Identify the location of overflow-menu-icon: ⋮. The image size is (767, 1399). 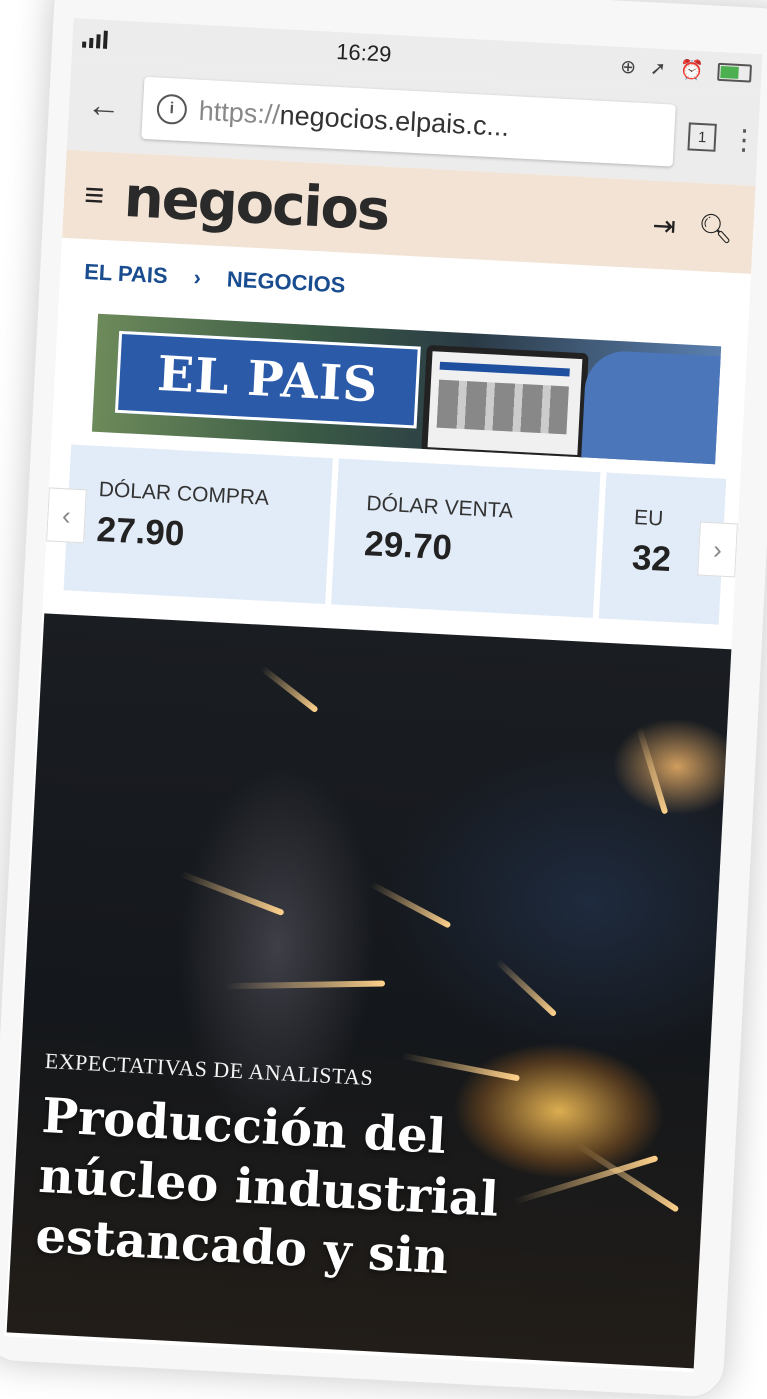
(744, 139).